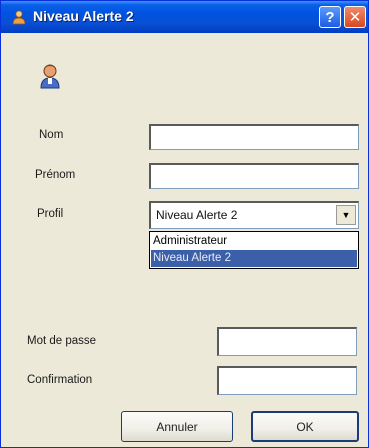 This screenshot has height=448, width=369. I want to click on confirmation-input, so click(287, 380).